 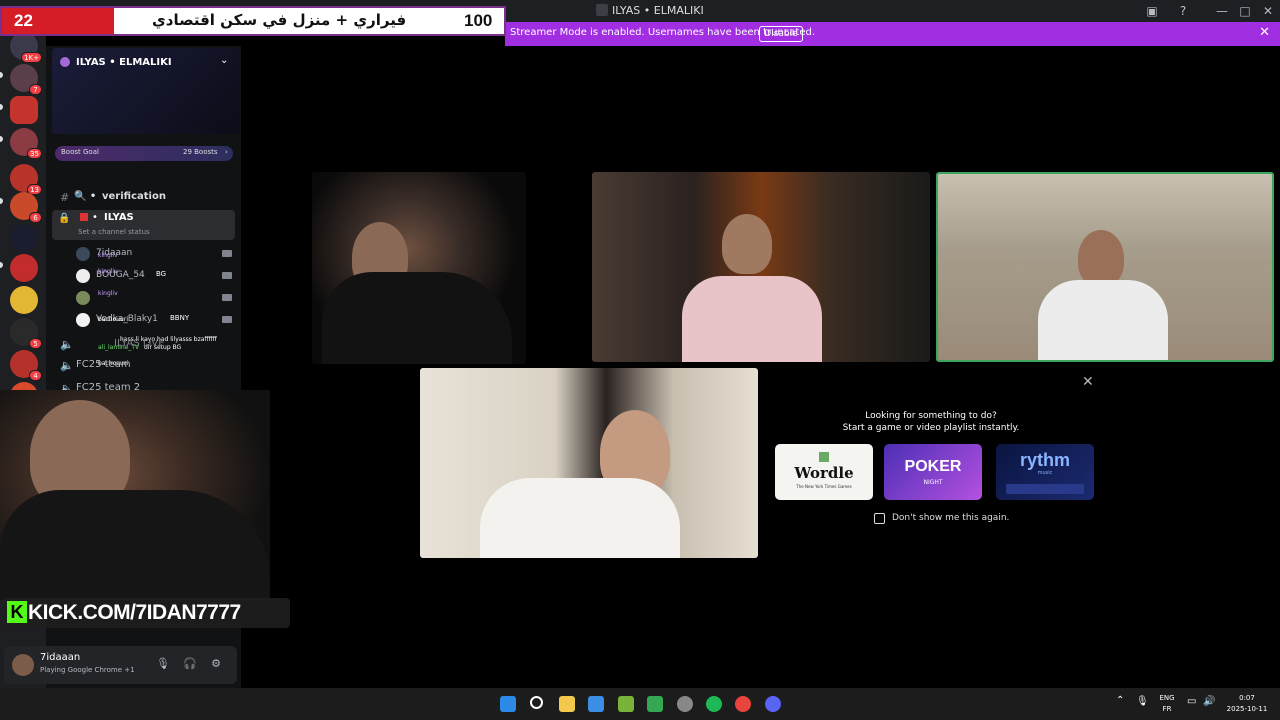 I want to click on network-icon: ▭, so click(x=1191, y=701).